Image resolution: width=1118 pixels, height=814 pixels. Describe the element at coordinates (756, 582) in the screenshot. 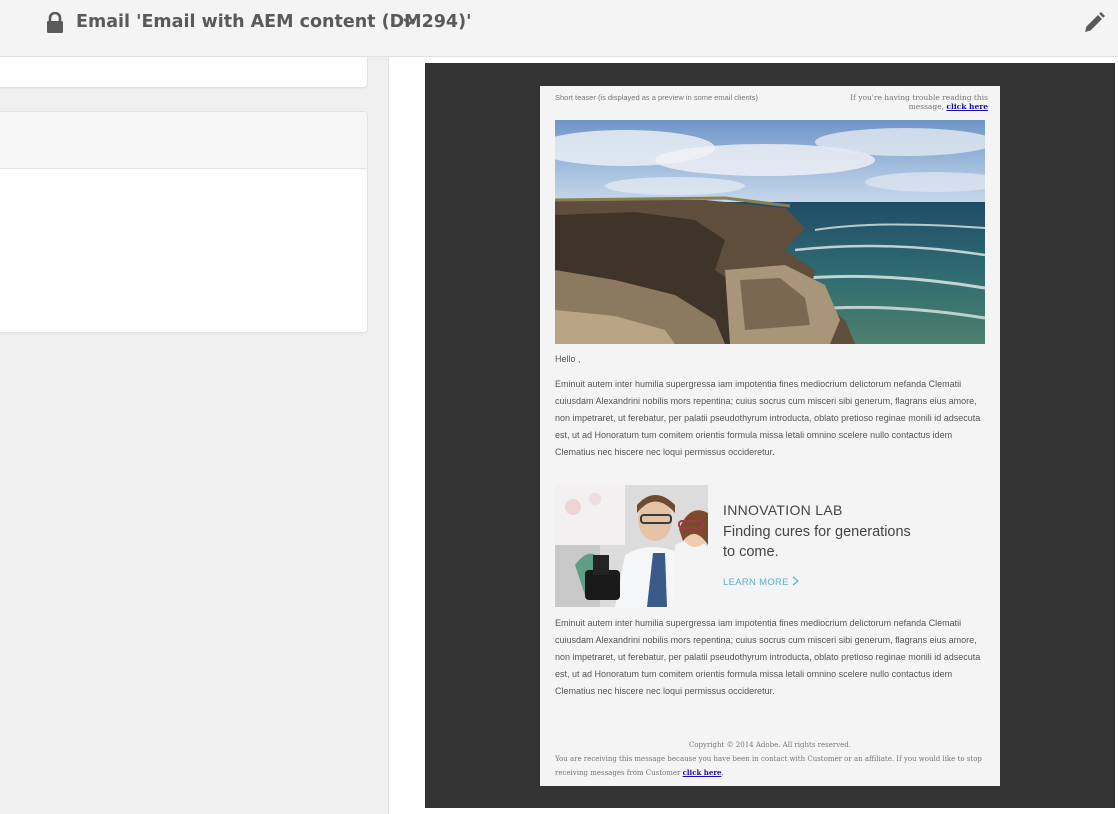

I see `learn-more-label: LEARN MORE` at that location.